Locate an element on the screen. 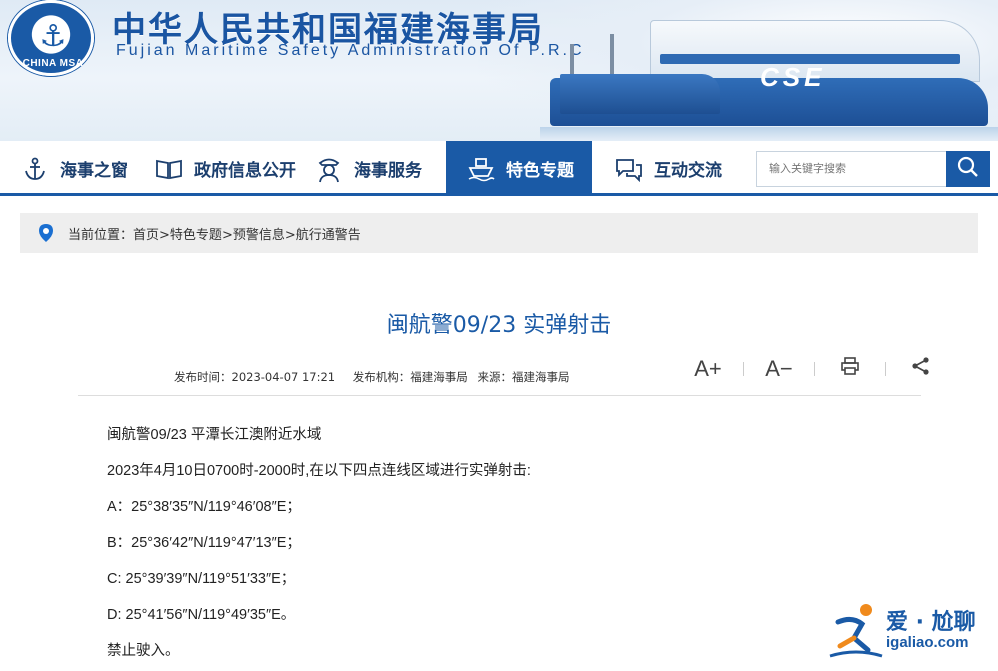 The width and height of the screenshot is (998, 671). anchor-icon is located at coordinates (35, 169).